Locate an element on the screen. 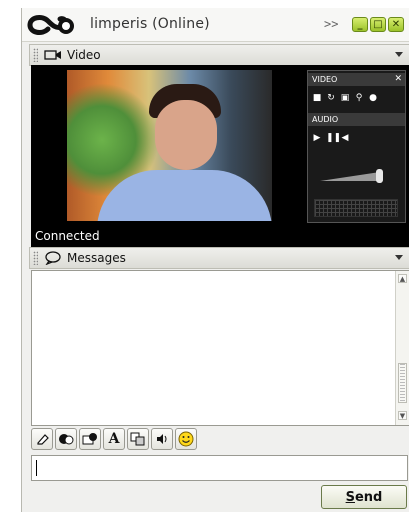  send-button: Send is located at coordinates (364, 497).